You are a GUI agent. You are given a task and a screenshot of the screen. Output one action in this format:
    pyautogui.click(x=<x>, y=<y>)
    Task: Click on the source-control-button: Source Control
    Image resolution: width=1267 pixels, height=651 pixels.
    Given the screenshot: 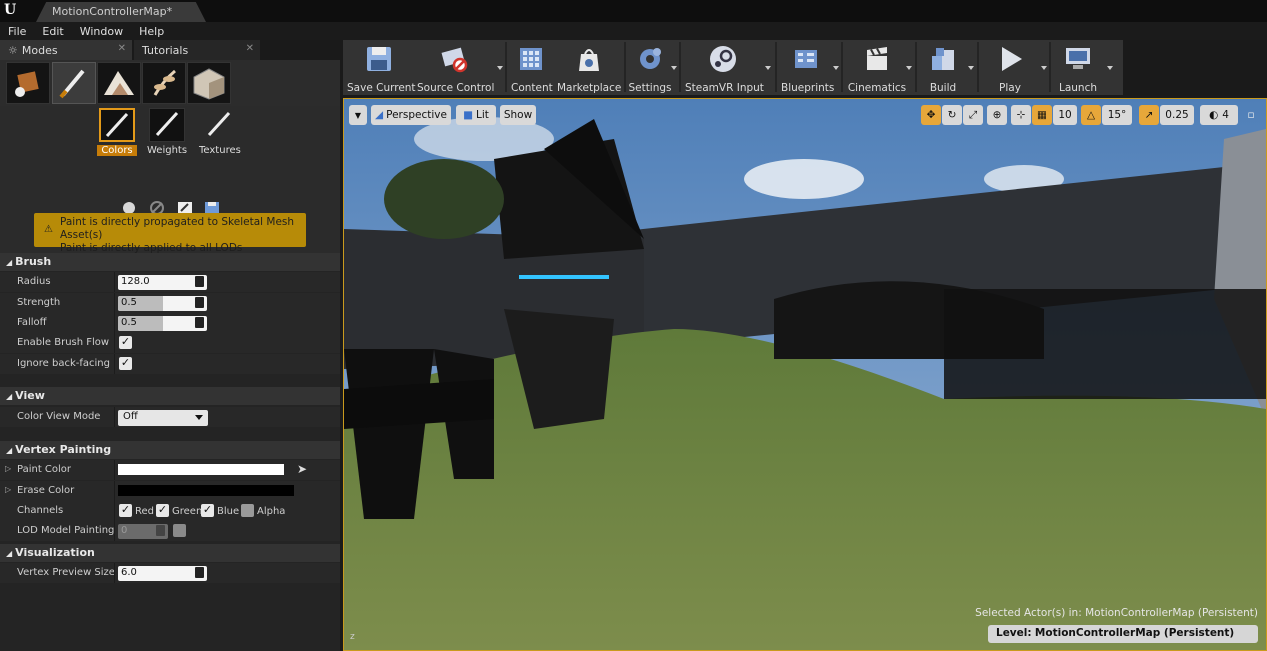 What is the action you would take?
    pyautogui.click(x=455, y=68)
    